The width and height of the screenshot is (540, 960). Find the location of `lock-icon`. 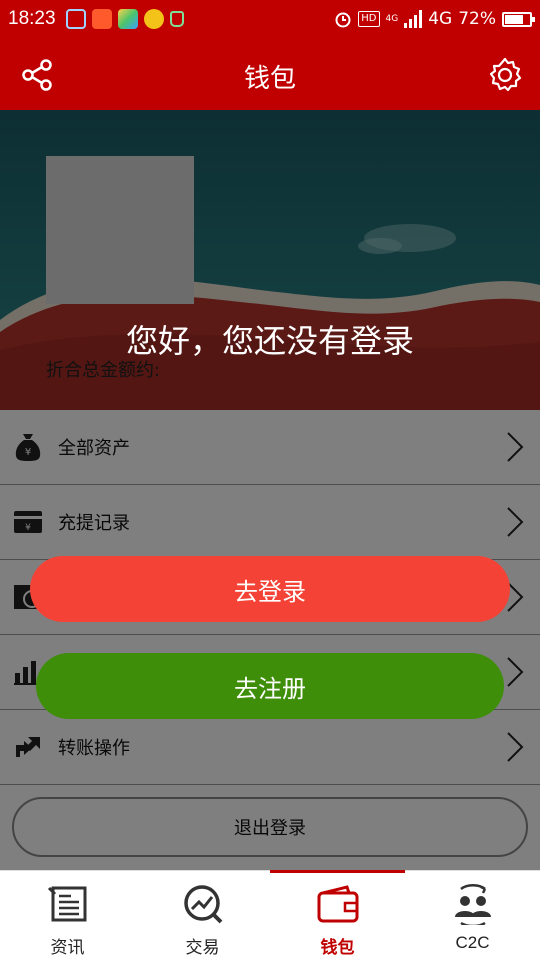

lock-icon is located at coordinates (176, 19).